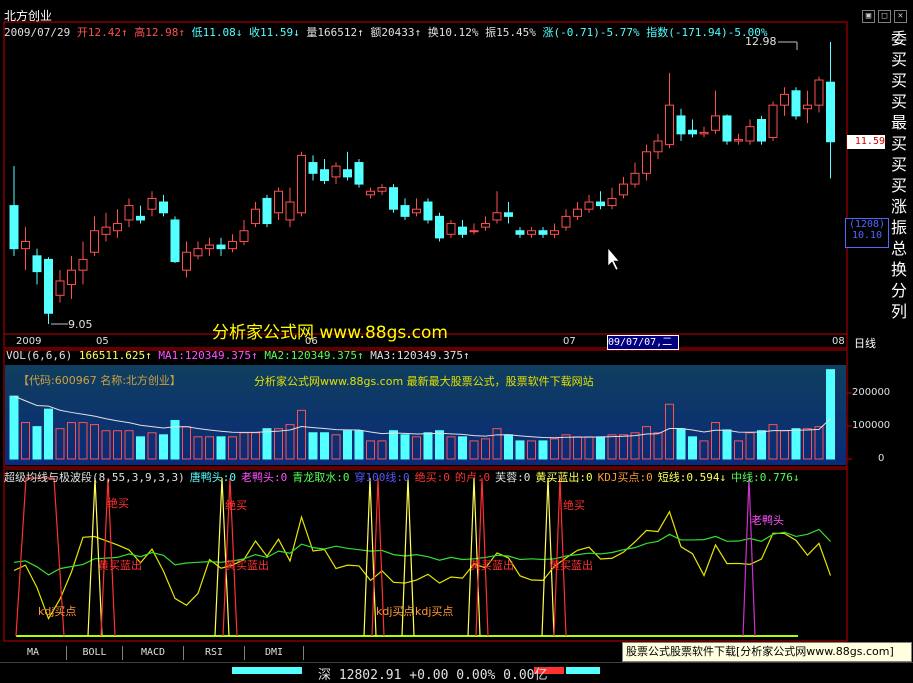 This screenshot has width=913, height=683. I want to click on right-strip-label: 委, so click(899, 38).